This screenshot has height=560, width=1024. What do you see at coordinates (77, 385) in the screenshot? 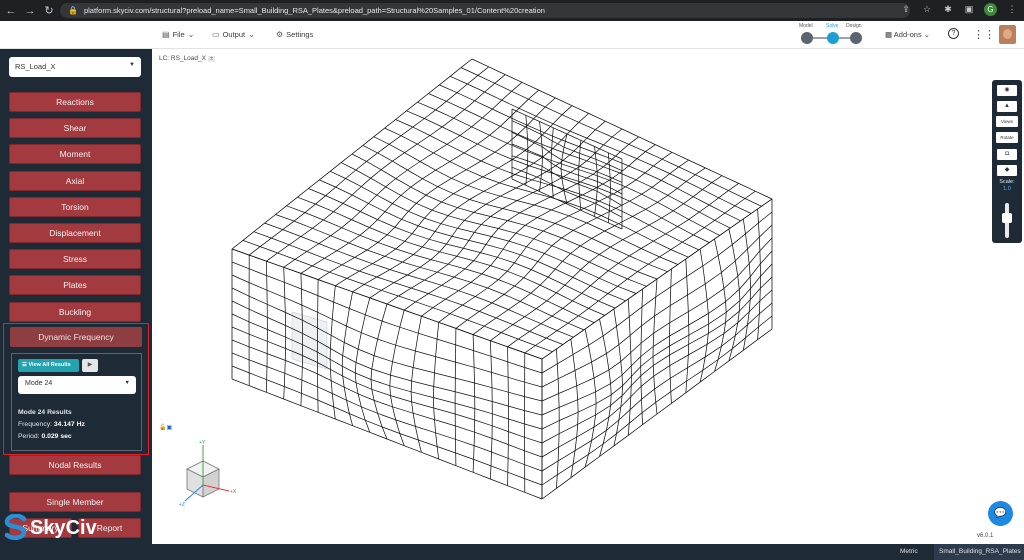
I see `mode-select: Mode 24 ▼` at bounding box center [77, 385].